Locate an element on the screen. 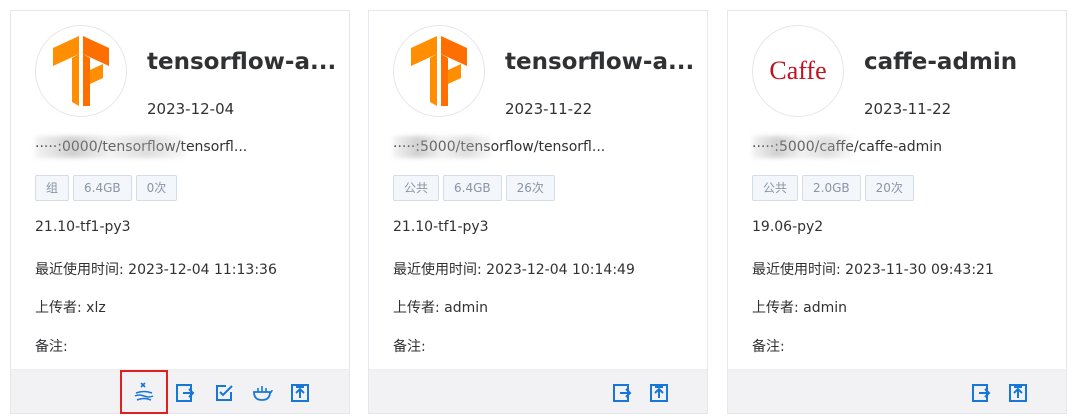 Image resolution: width=1072 pixels, height=418 pixels. last-used-row: 最近使用时间: 2023-12-04 11:13:36 is located at coordinates (156, 269).